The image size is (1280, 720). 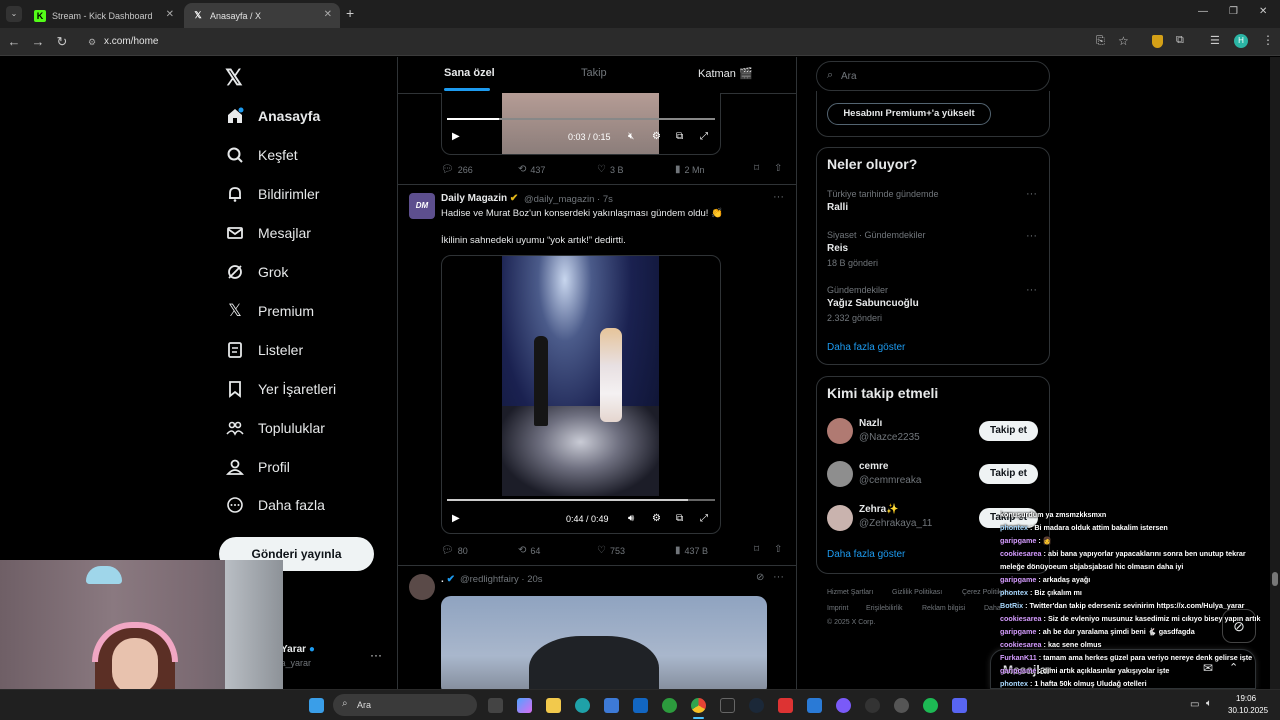 What do you see at coordinates (778, 577) in the screenshot?
I see `post3-more-icon: ···` at bounding box center [778, 577].